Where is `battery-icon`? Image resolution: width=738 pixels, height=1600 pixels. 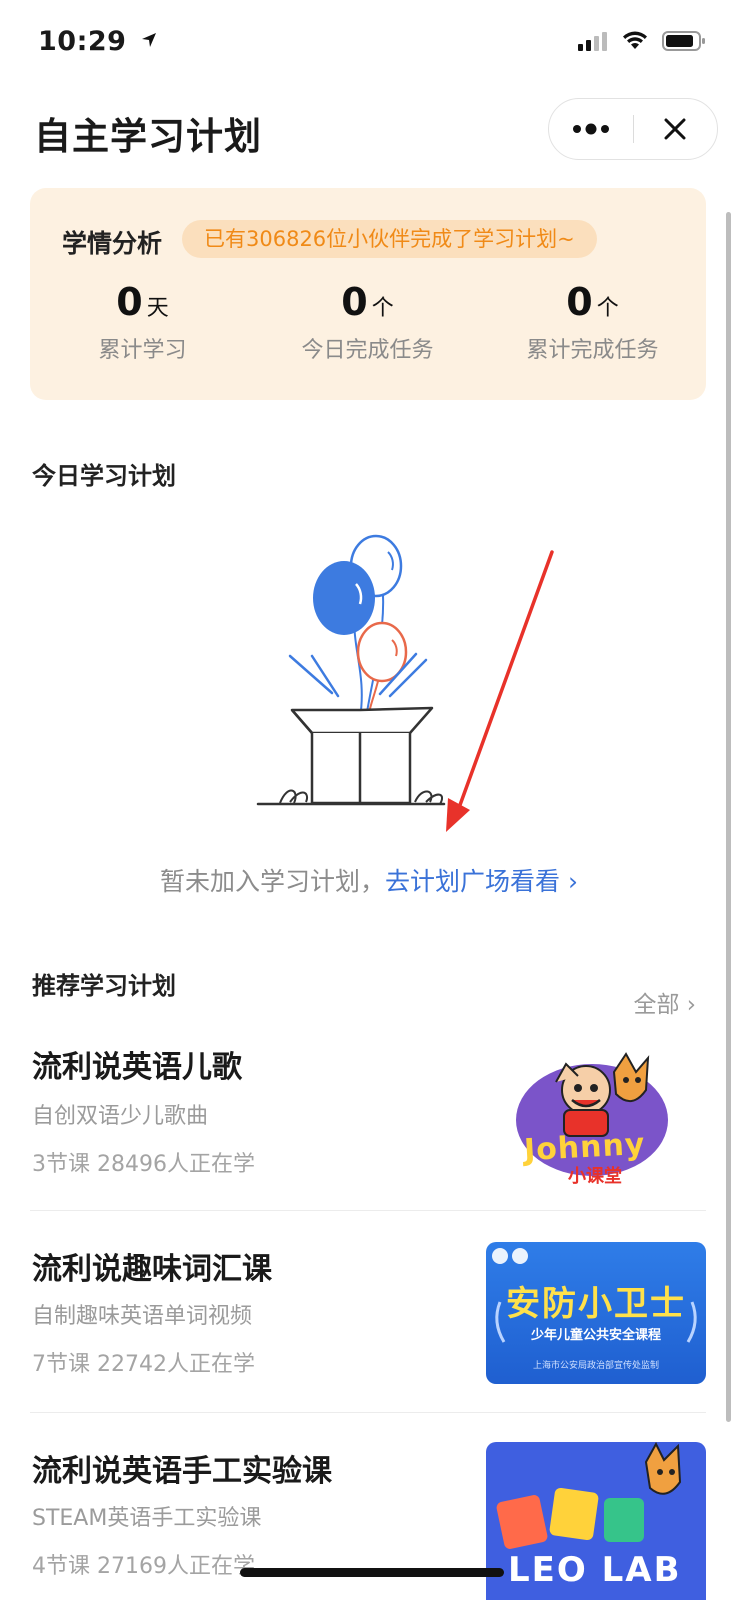 battery-icon is located at coordinates (683, 41).